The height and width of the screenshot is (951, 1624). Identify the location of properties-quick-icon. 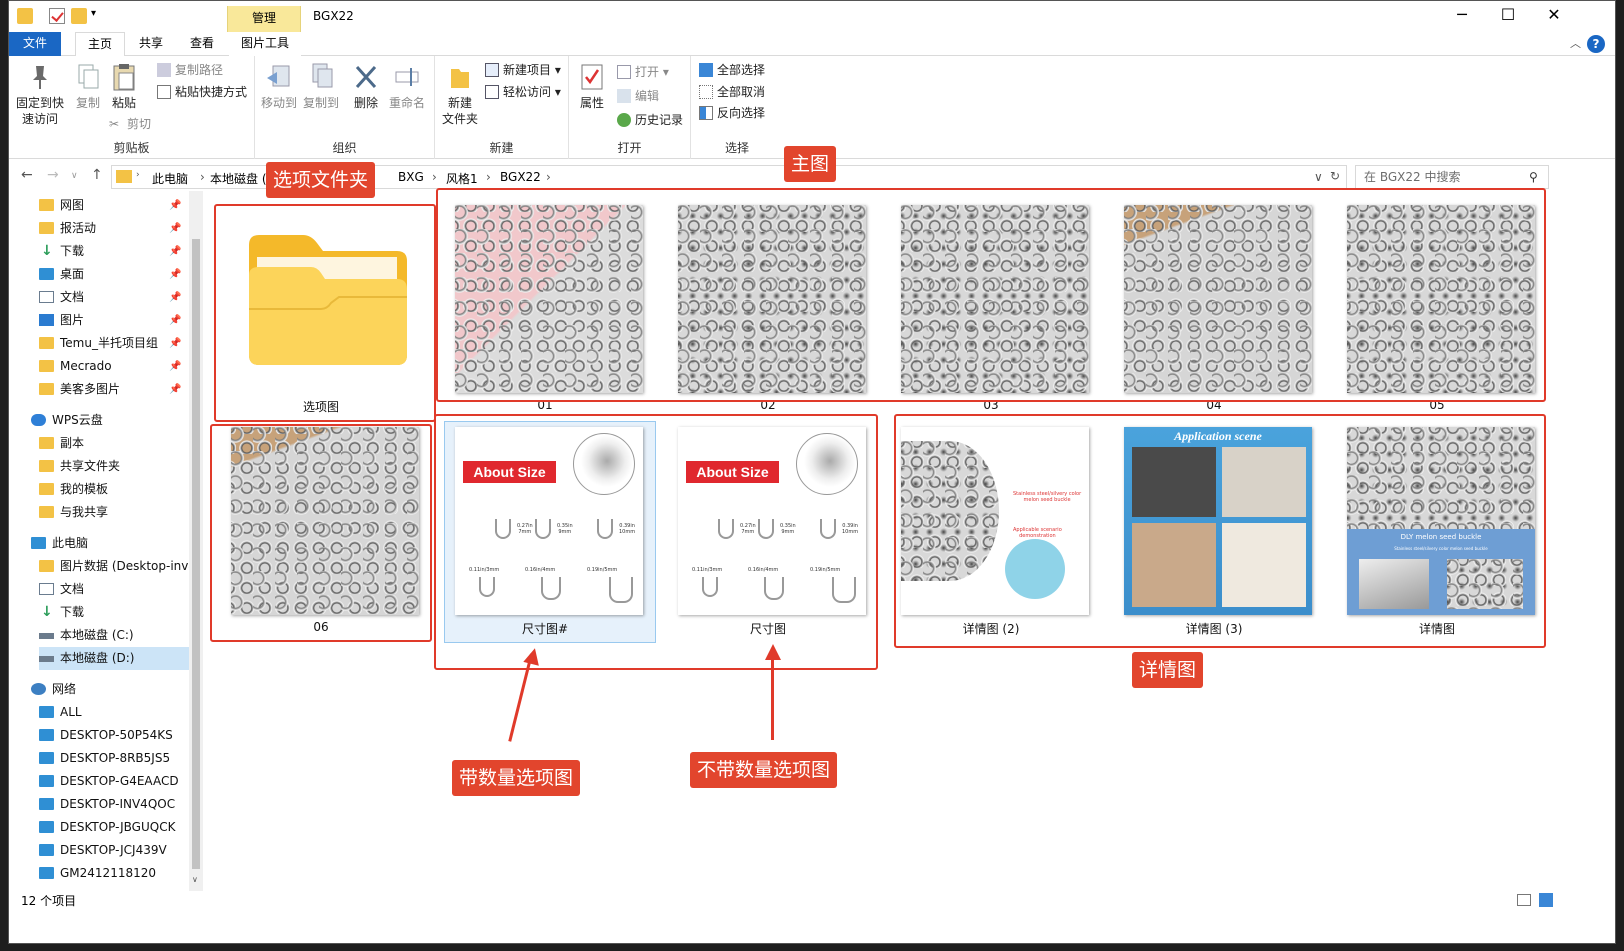
(57, 16).